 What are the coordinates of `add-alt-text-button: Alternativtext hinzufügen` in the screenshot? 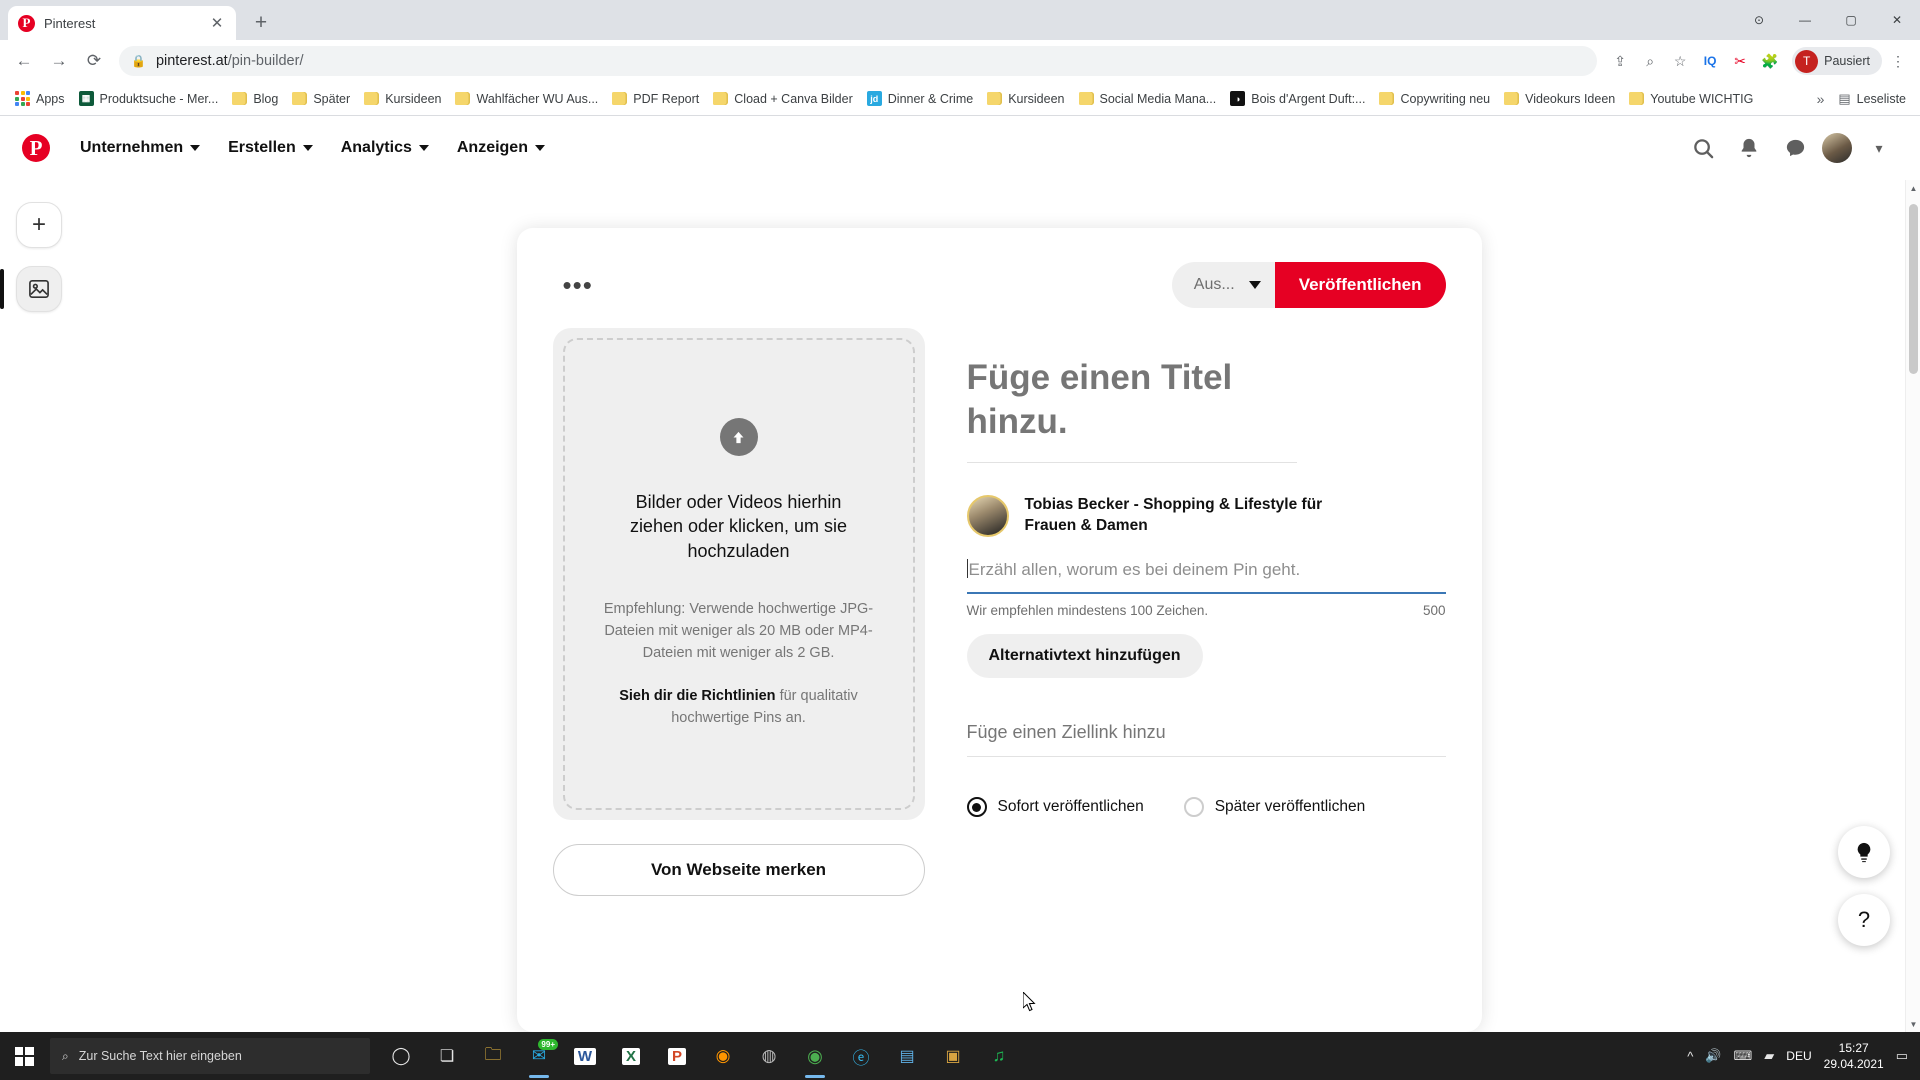 It's located at (1084, 656).